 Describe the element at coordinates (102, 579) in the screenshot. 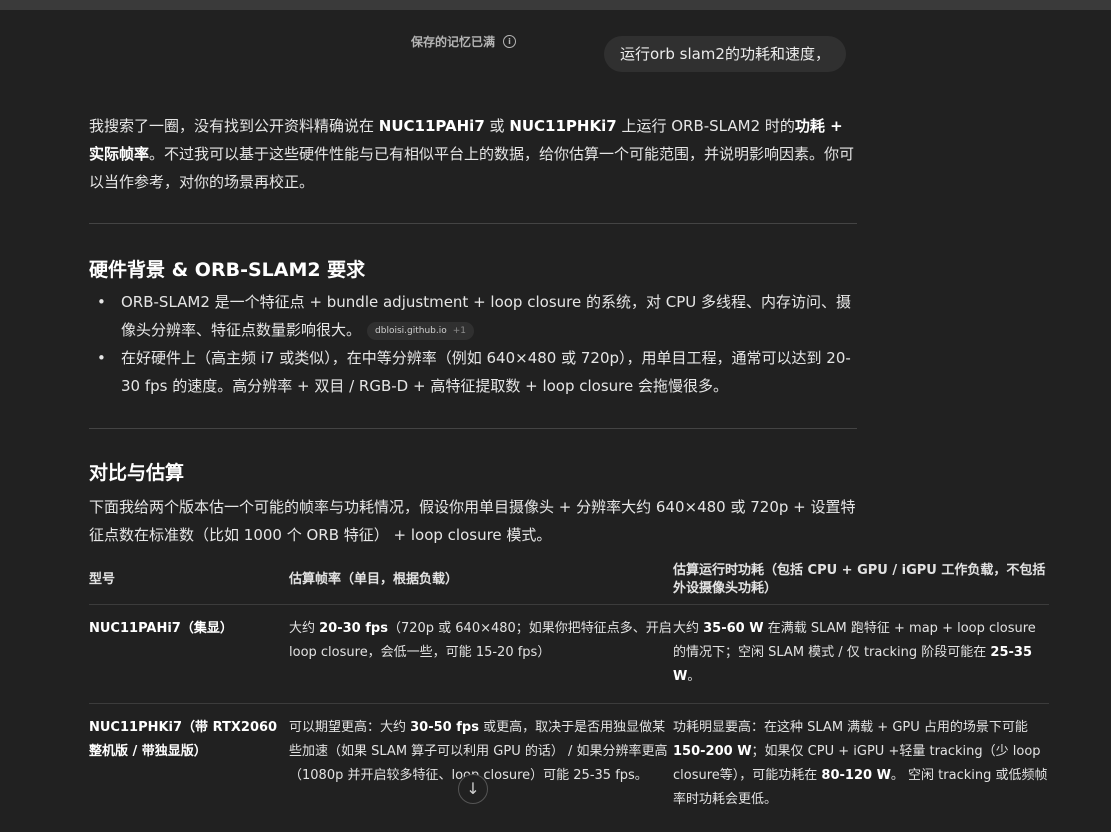

I see `header-model: 型号` at that location.